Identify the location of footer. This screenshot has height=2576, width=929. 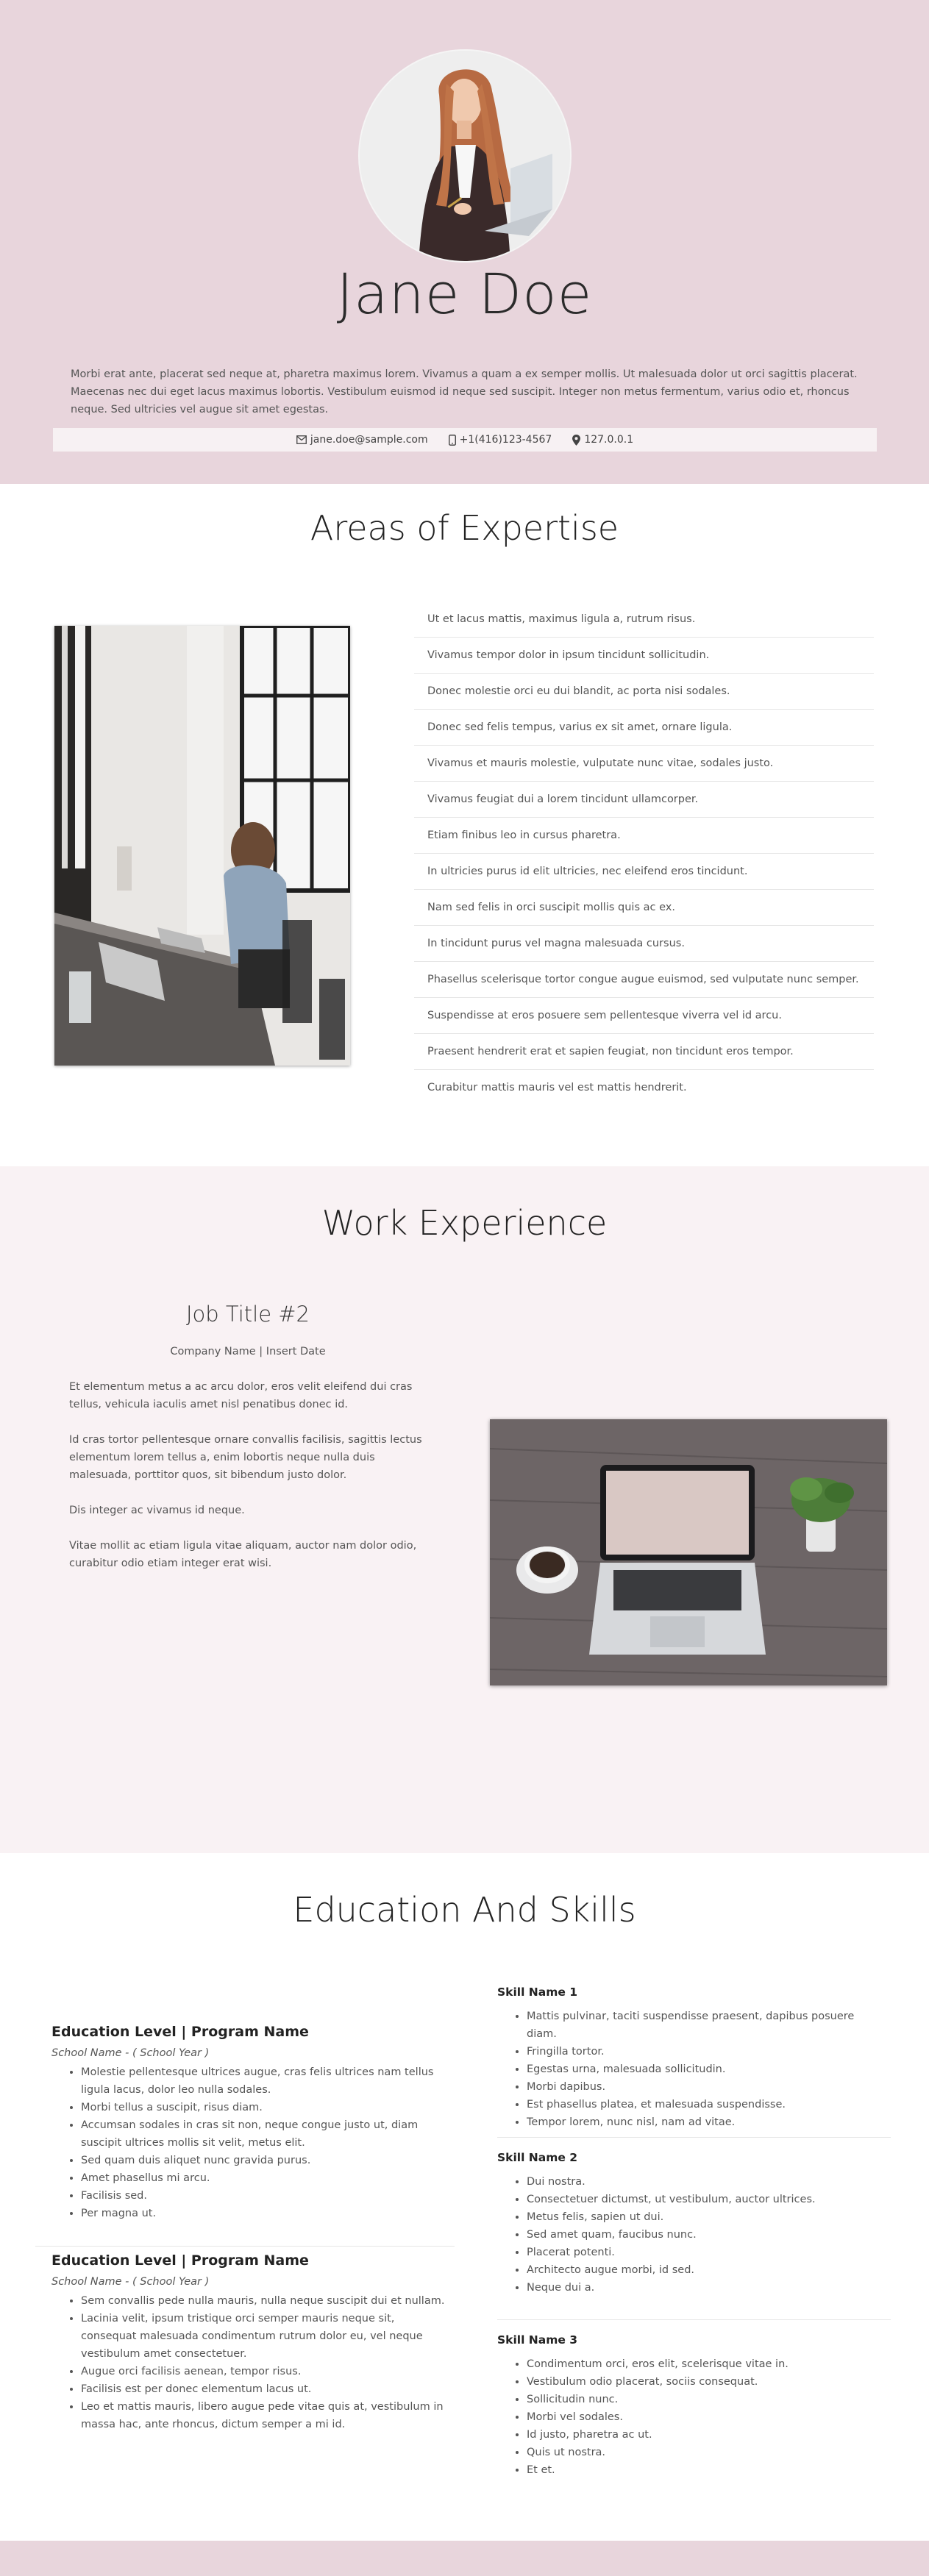
(464, 2558).